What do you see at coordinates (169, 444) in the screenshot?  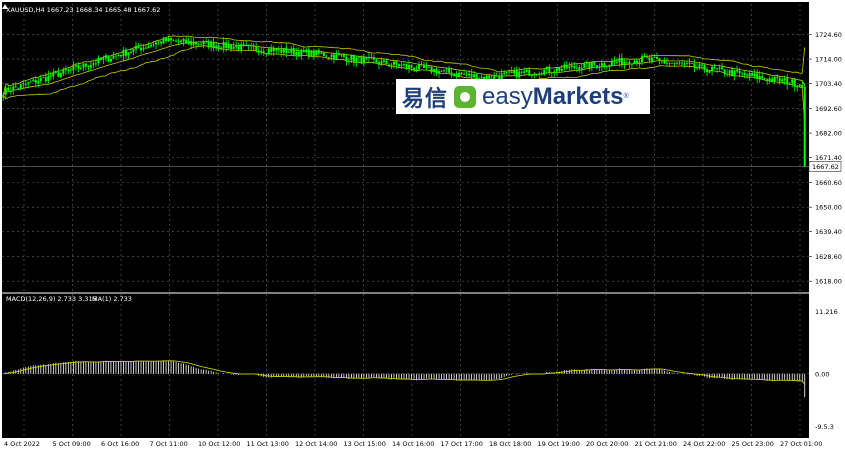 I see `time-tick-label: 7 Oct 11:00` at bounding box center [169, 444].